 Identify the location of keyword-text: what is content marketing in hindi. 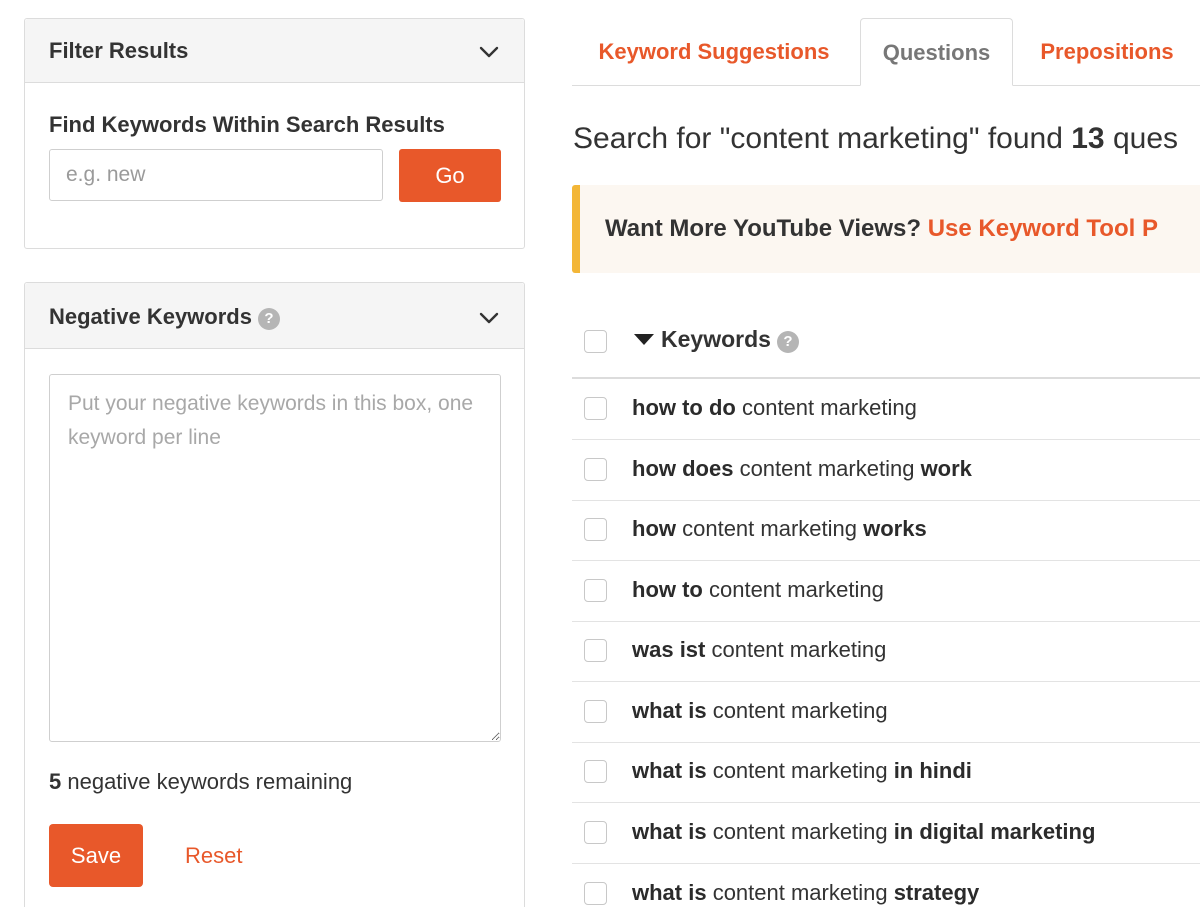
(802, 771).